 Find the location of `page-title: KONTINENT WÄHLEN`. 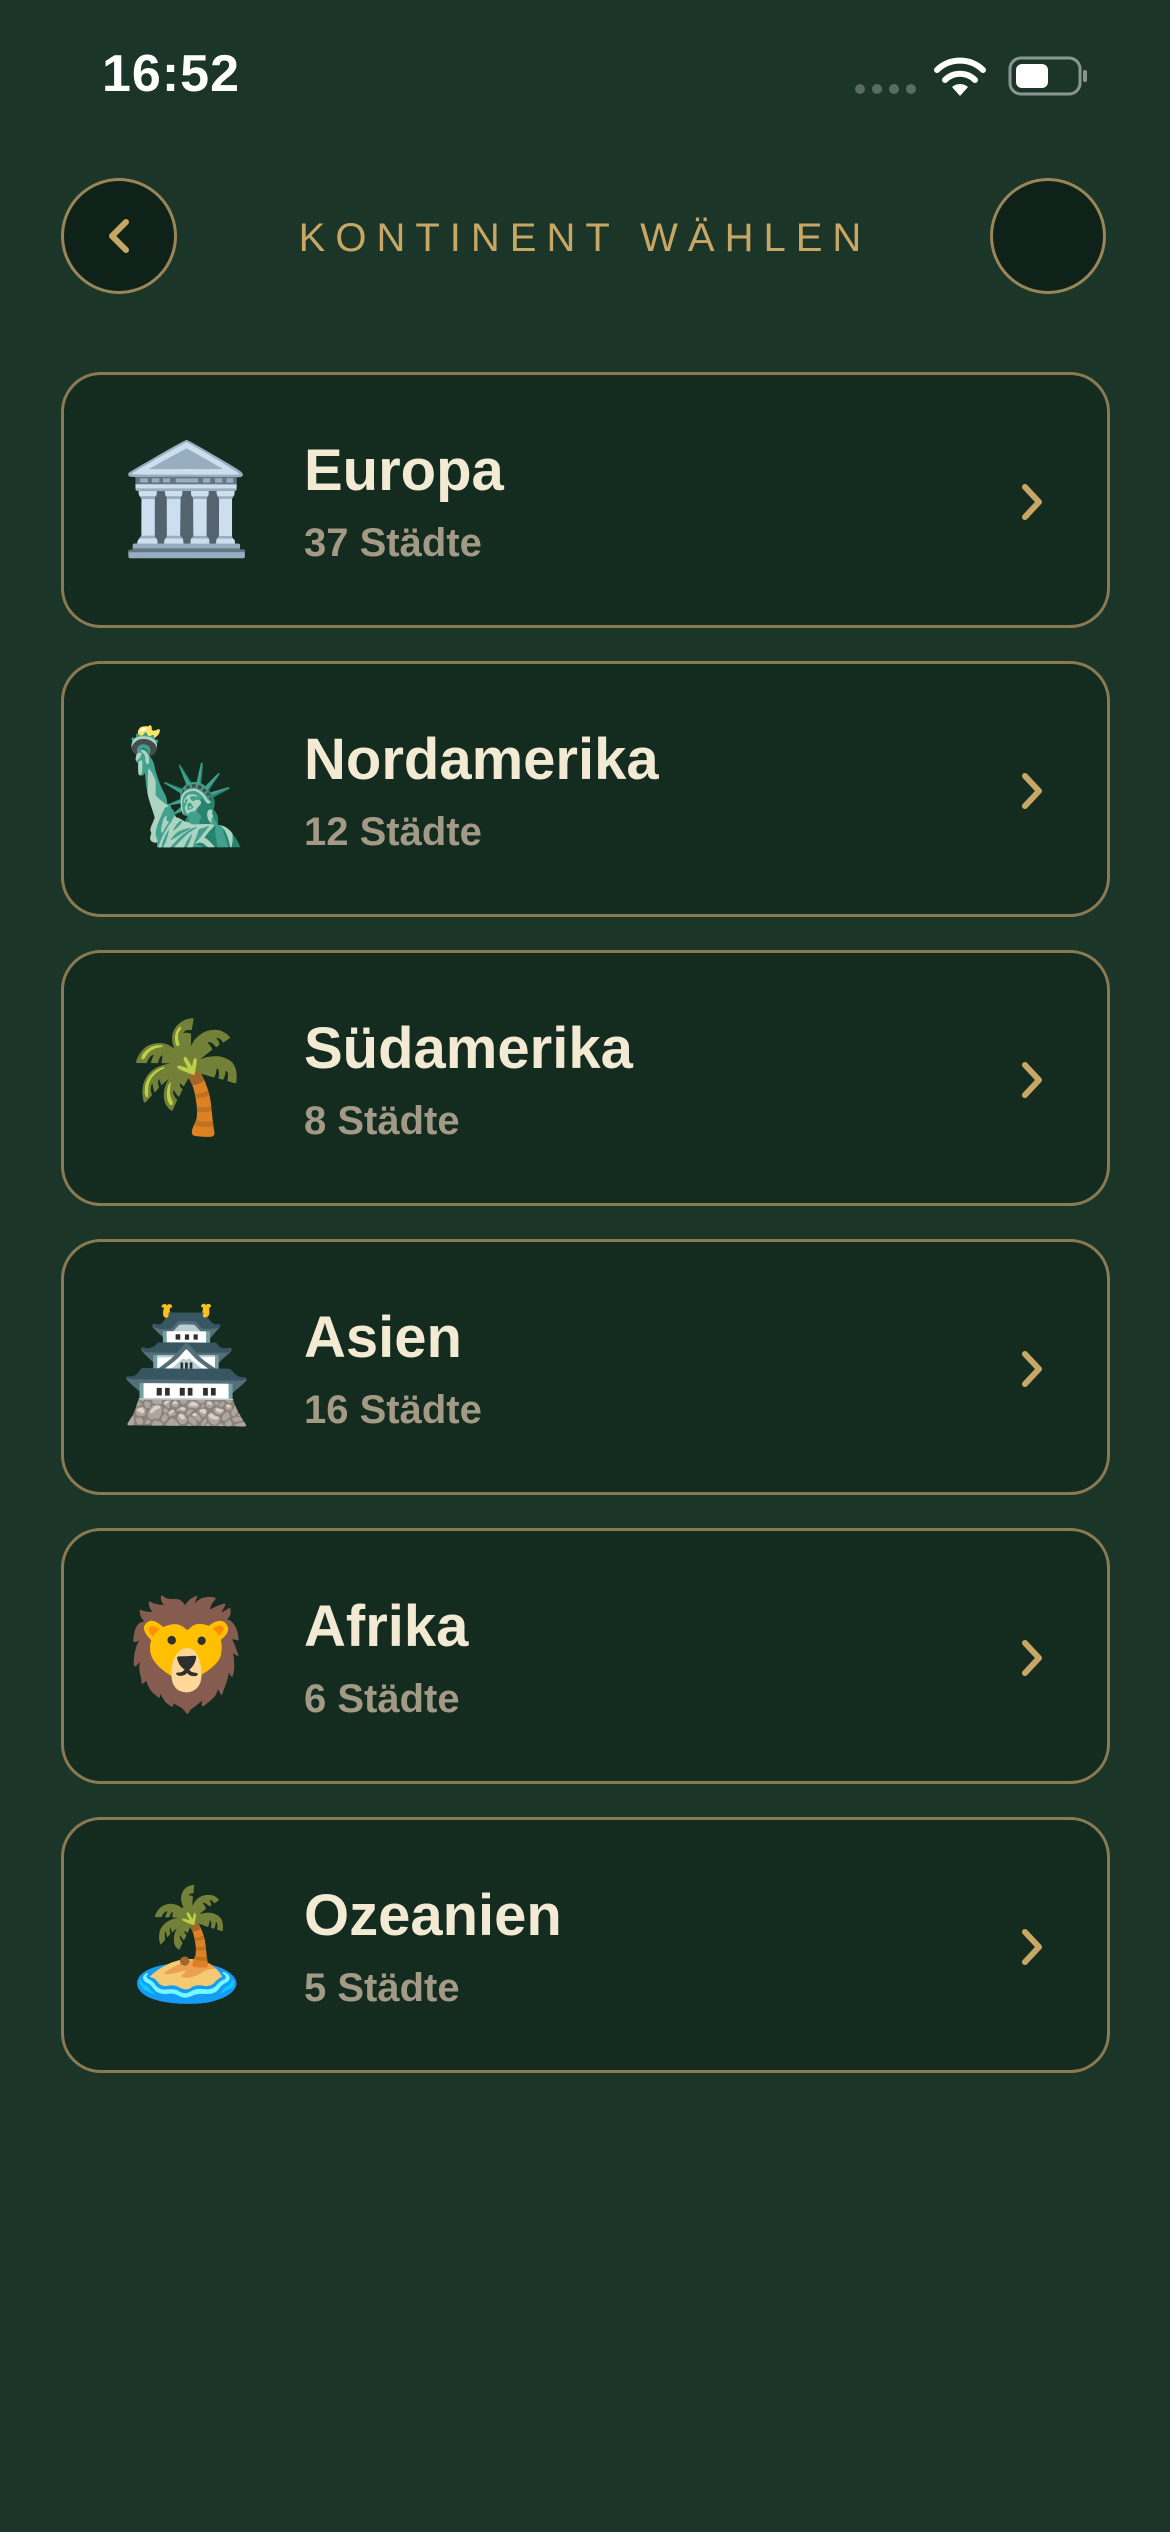

page-title: KONTINENT WÄHLEN is located at coordinates (585, 238).